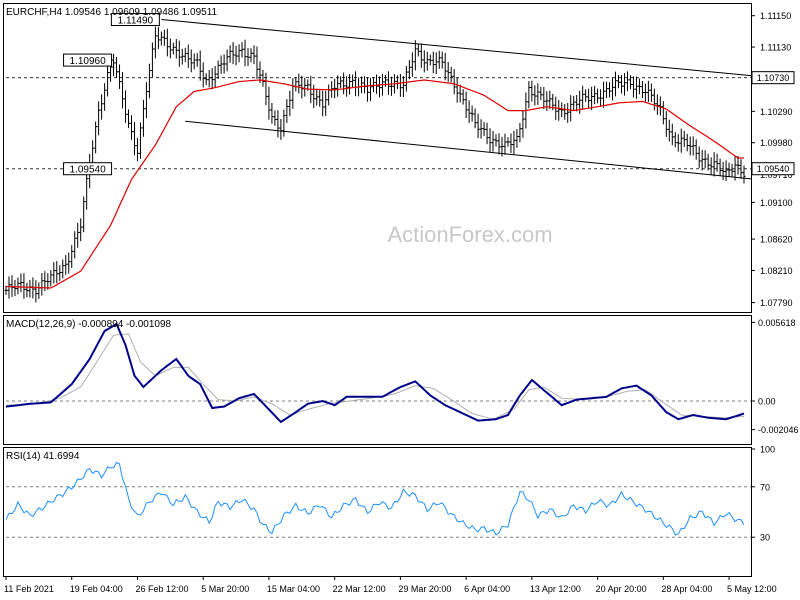 This screenshot has width=800, height=600. What do you see at coordinates (765, 538) in the screenshot?
I see `rsi-y-tick-label: 30` at bounding box center [765, 538].